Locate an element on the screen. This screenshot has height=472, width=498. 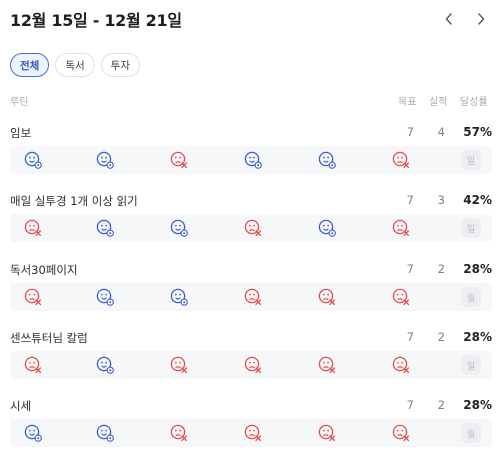
routine-name: 임보 is located at coordinates (21, 133).